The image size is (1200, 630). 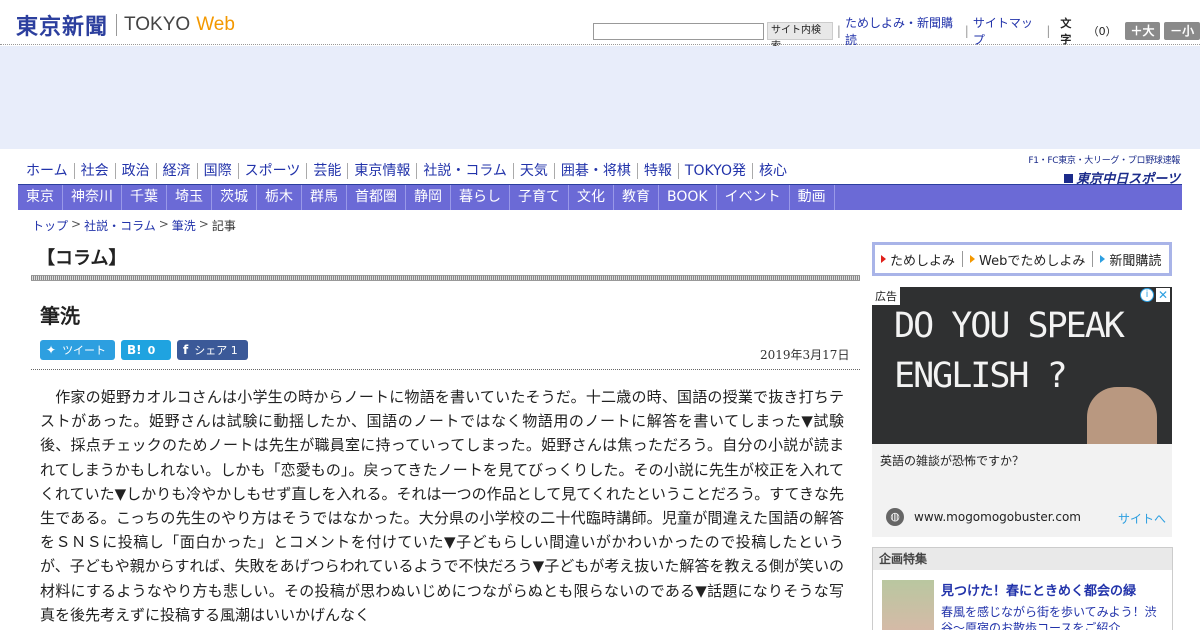 I want to click on main-nav-item: 特報, so click(x=657, y=171).